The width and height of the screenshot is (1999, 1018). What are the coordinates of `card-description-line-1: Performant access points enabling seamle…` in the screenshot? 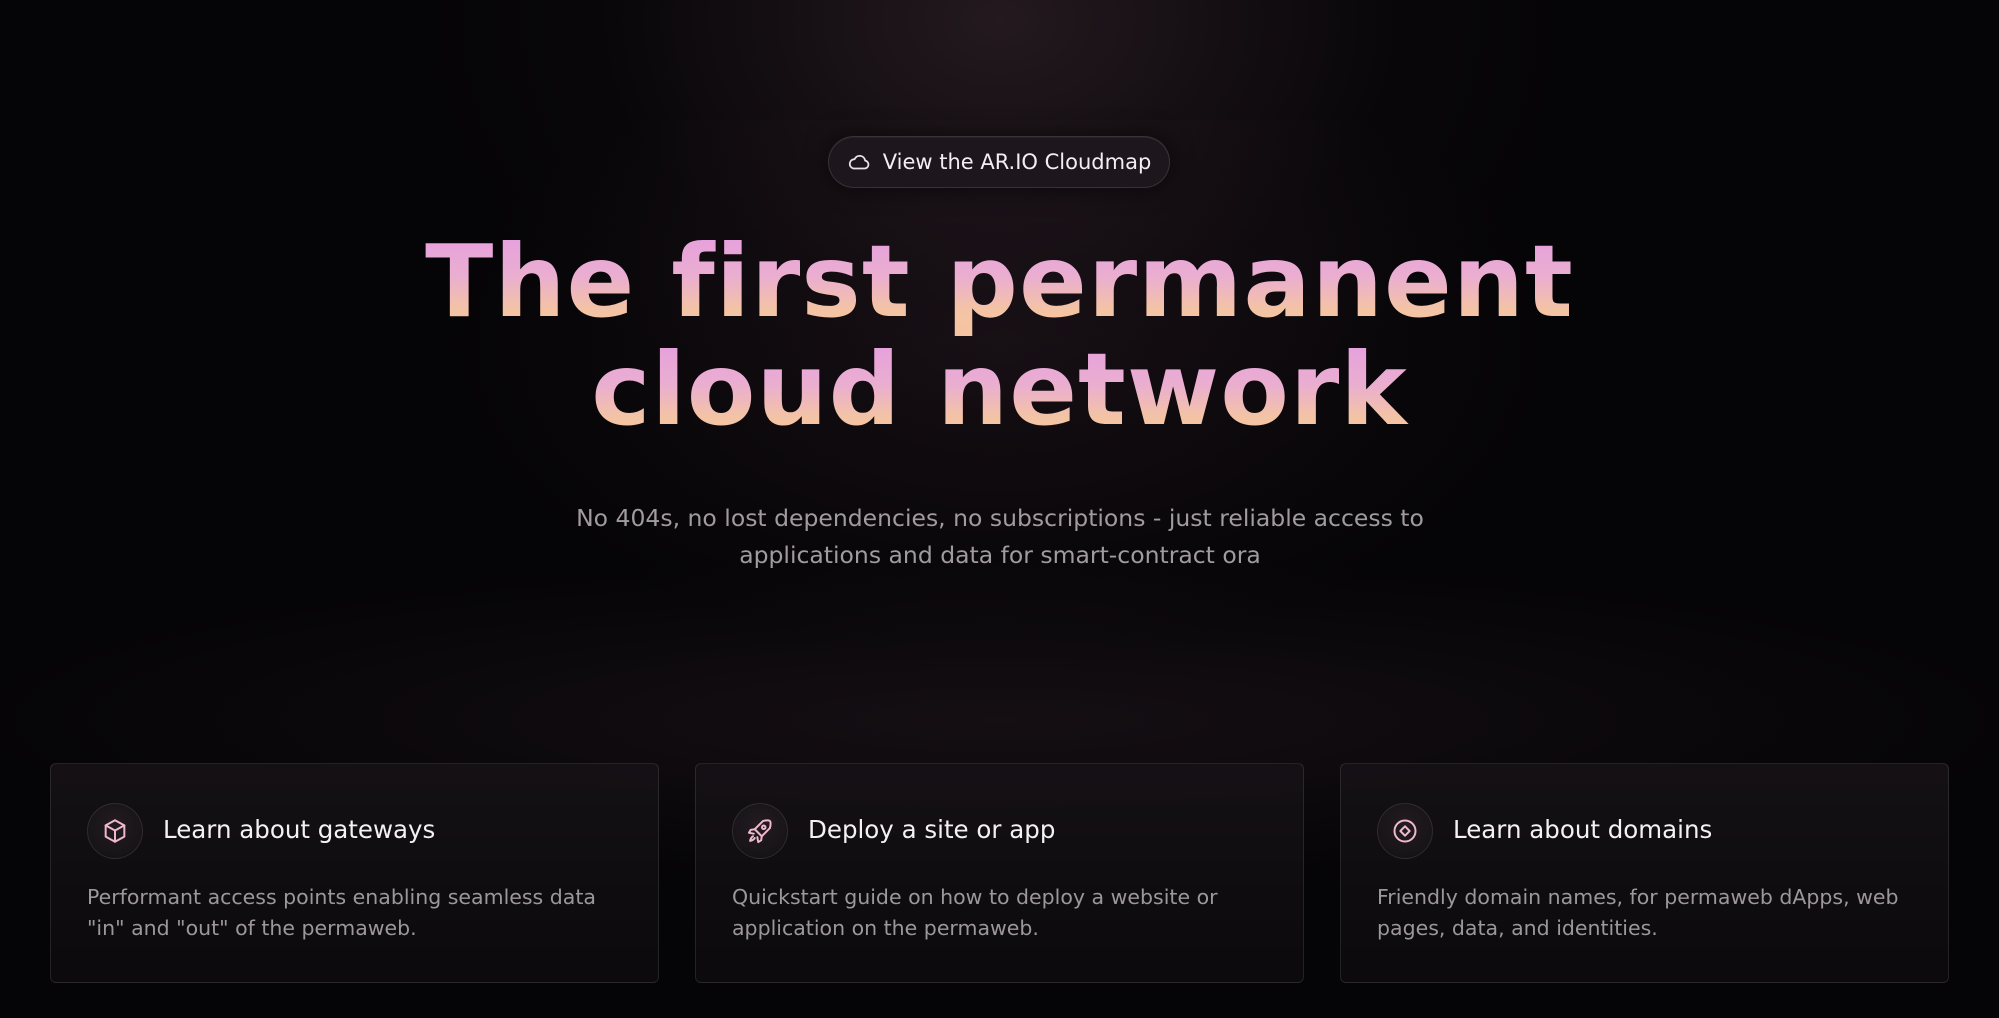 It's located at (341, 897).